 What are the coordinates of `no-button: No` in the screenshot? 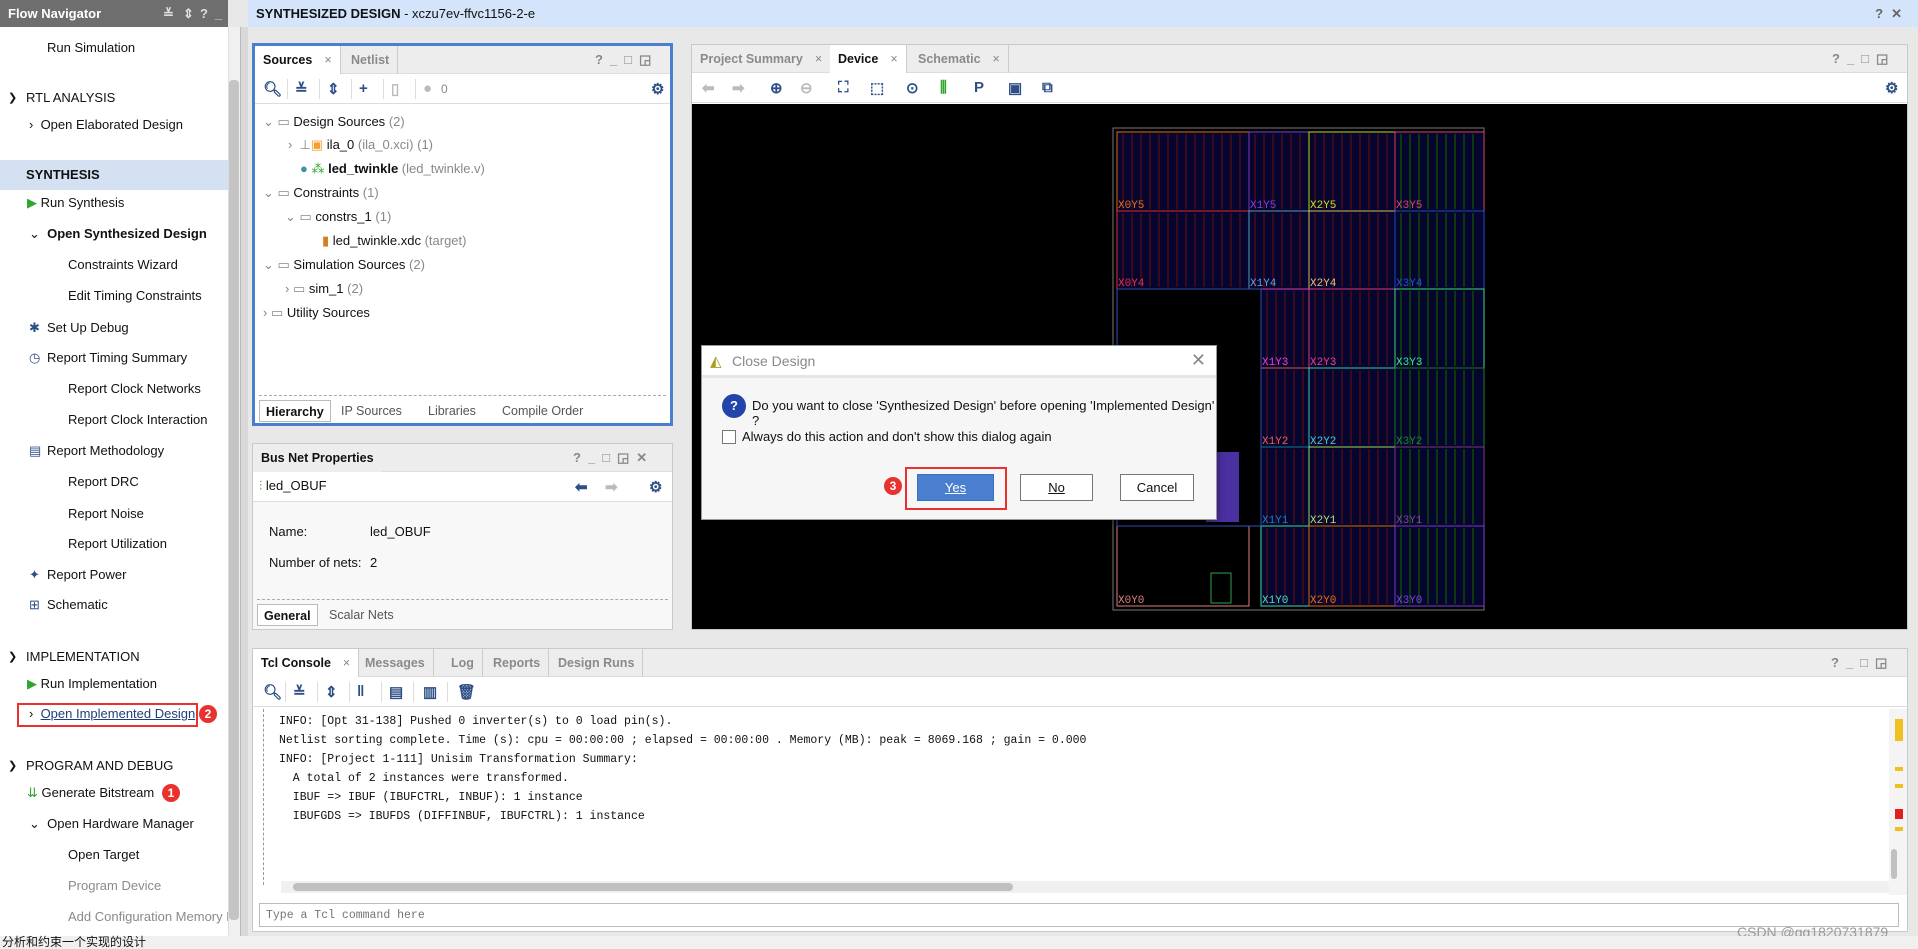 It's located at (1056, 487).